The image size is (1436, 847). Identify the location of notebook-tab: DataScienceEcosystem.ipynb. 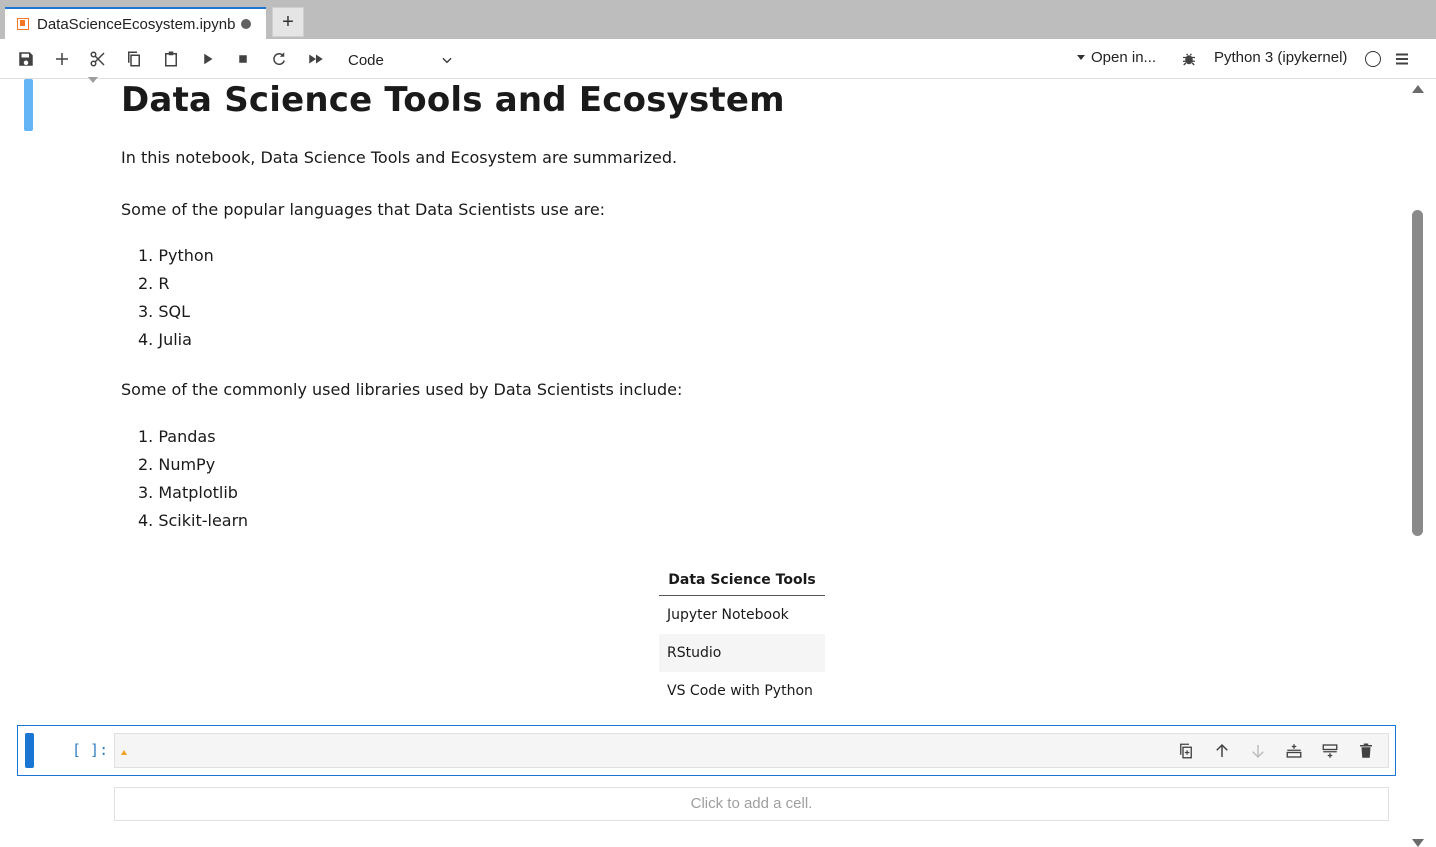
(135, 23).